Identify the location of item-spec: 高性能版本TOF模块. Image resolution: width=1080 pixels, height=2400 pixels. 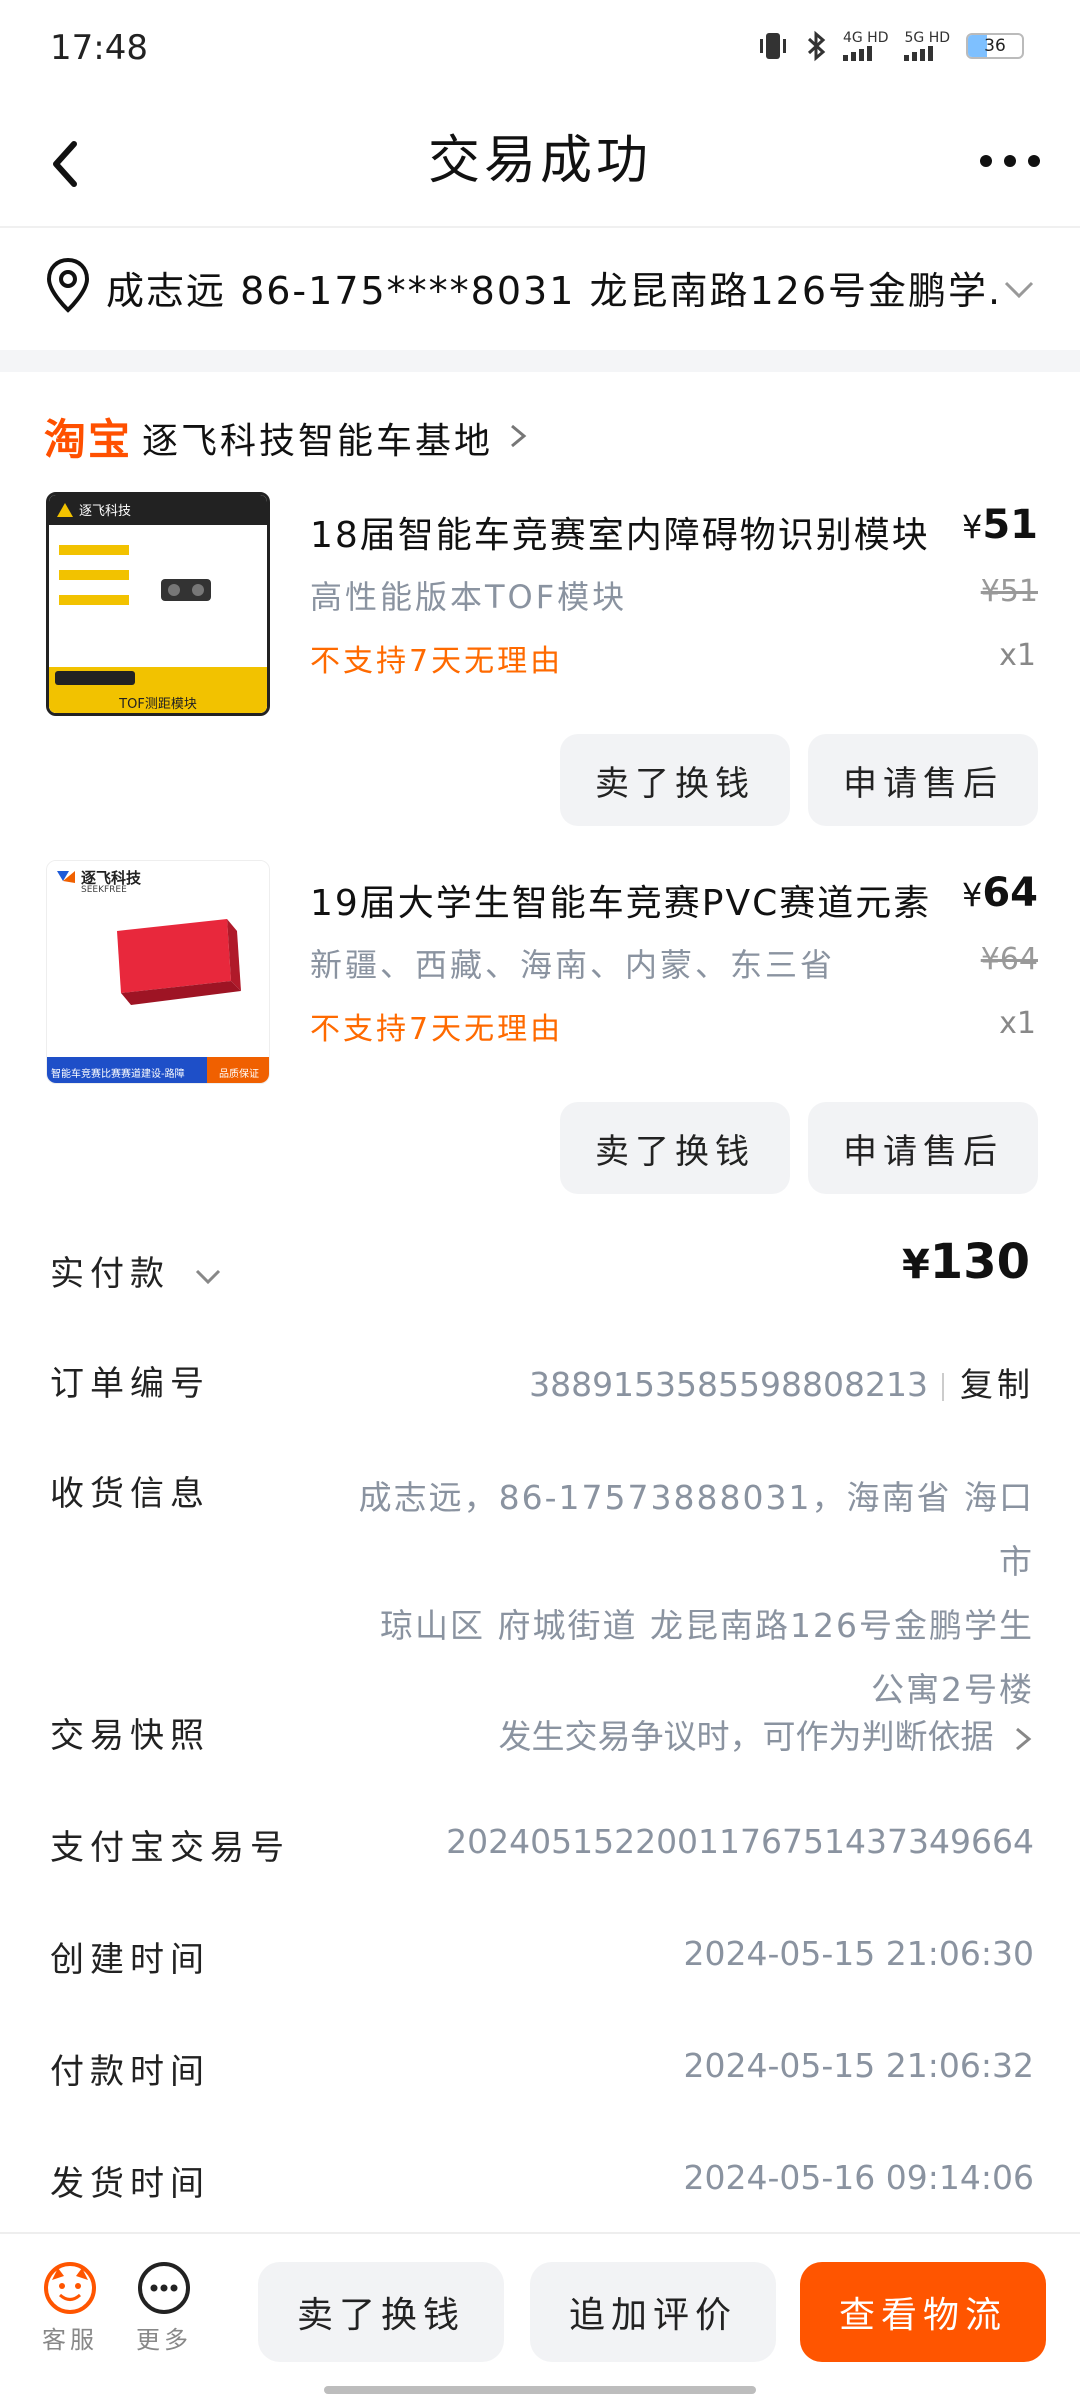
(469, 597).